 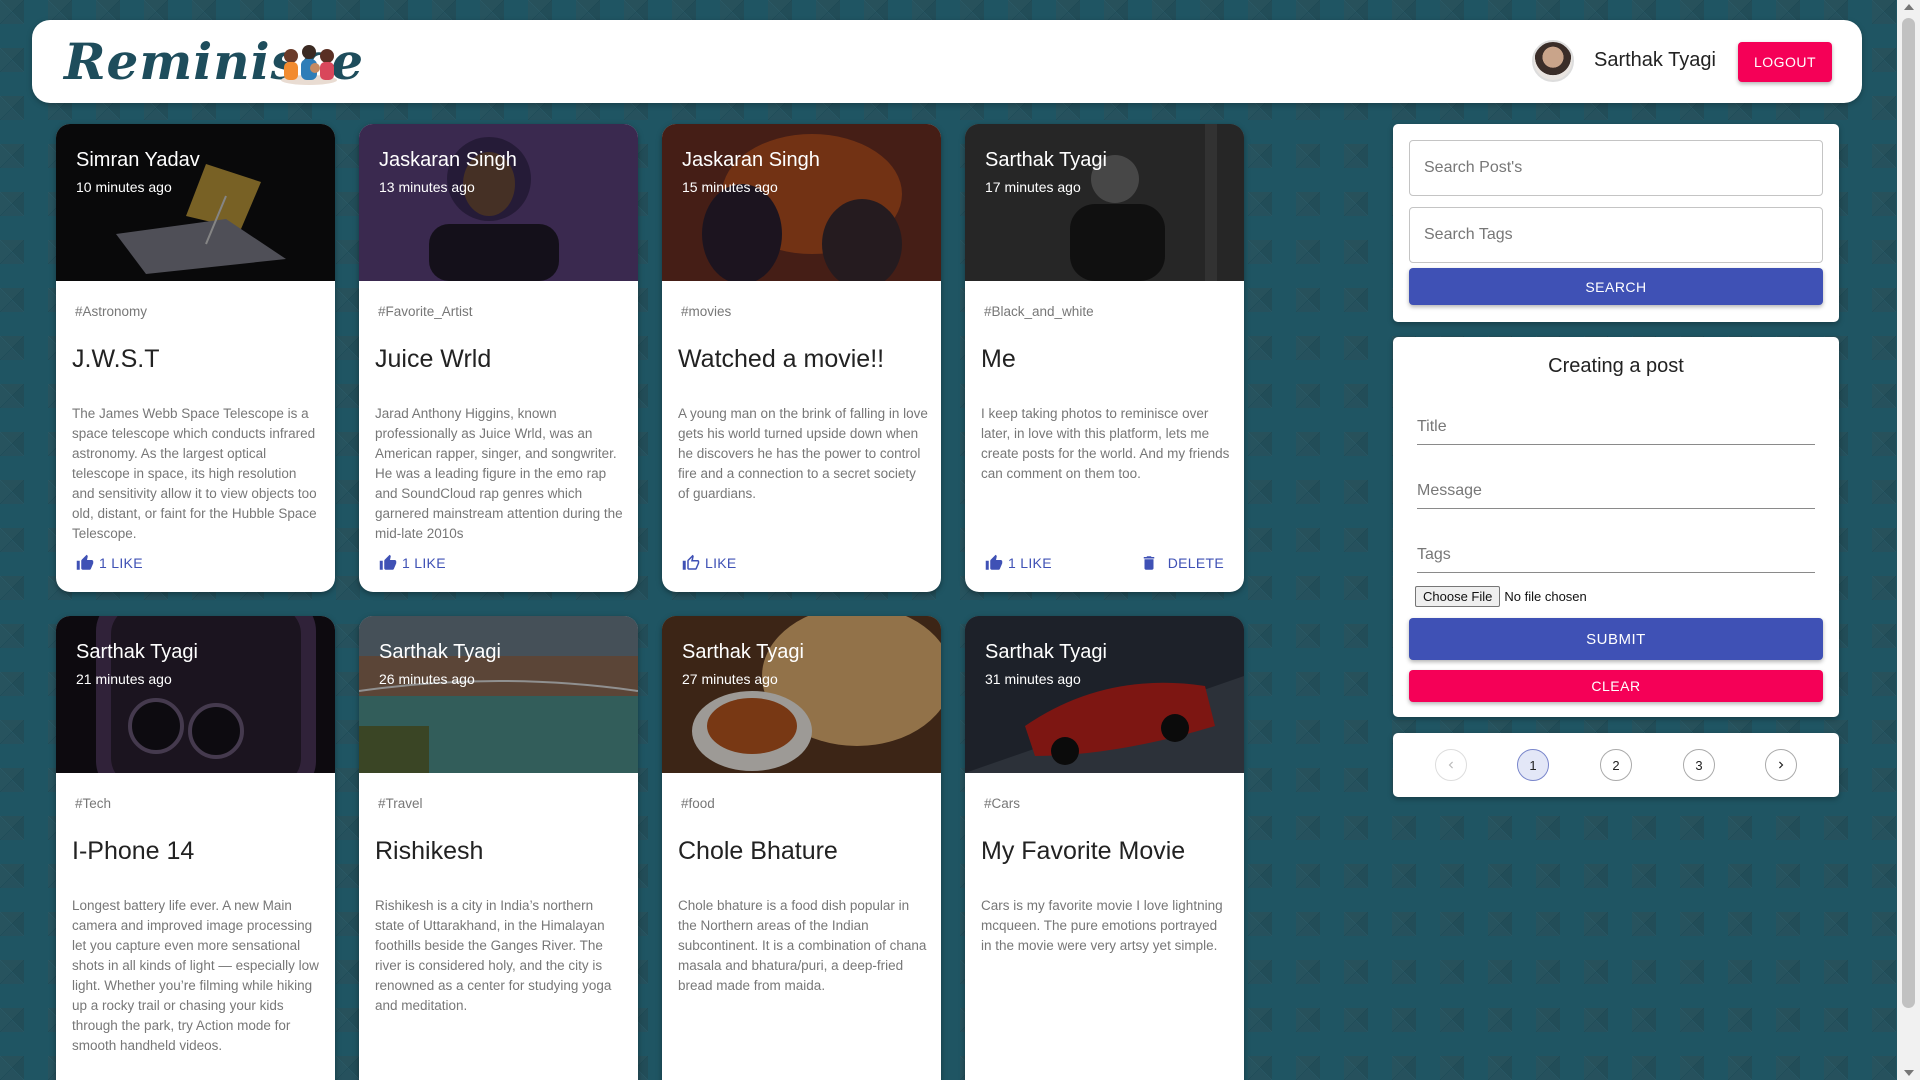 I want to click on post-time: 10 minutes ago, so click(x=124, y=187).